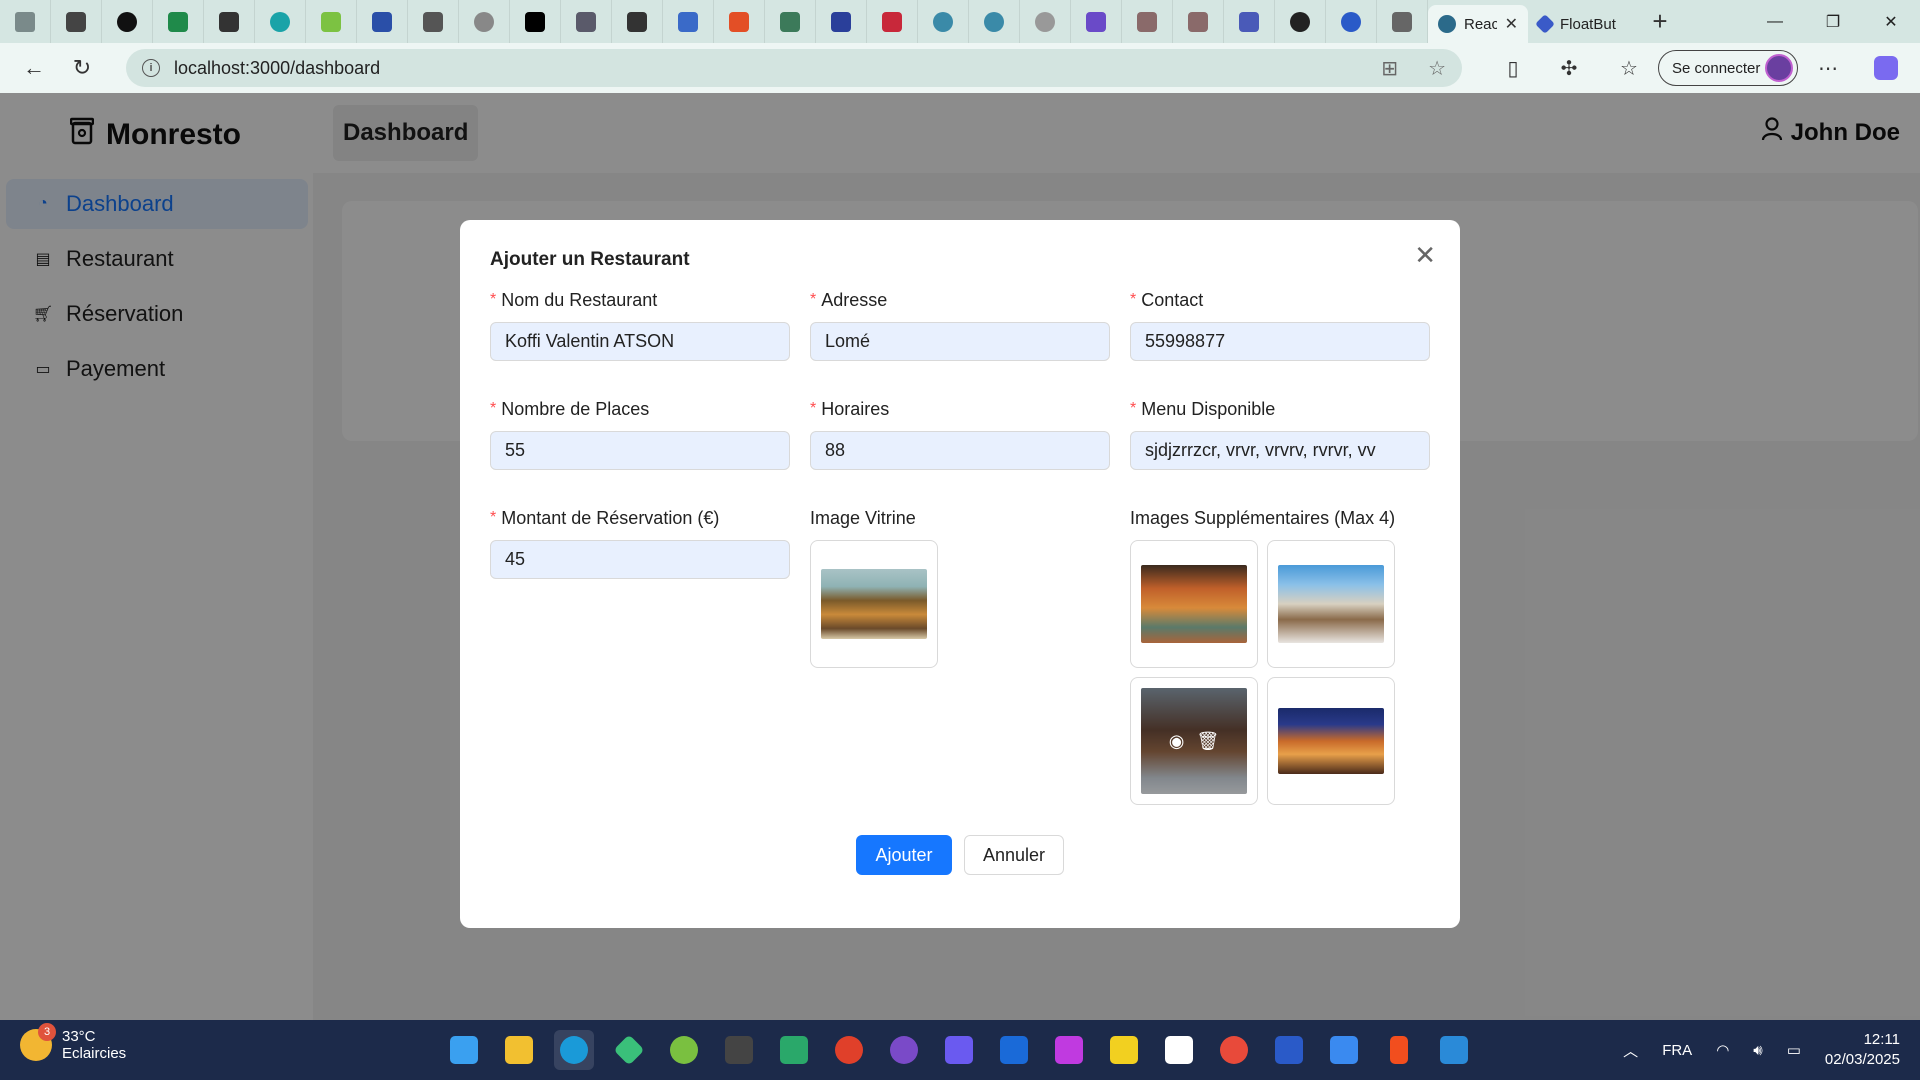 The height and width of the screenshot is (1080, 1920). What do you see at coordinates (1828, 68) in the screenshot?
I see `more-icon: ⋯` at bounding box center [1828, 68].